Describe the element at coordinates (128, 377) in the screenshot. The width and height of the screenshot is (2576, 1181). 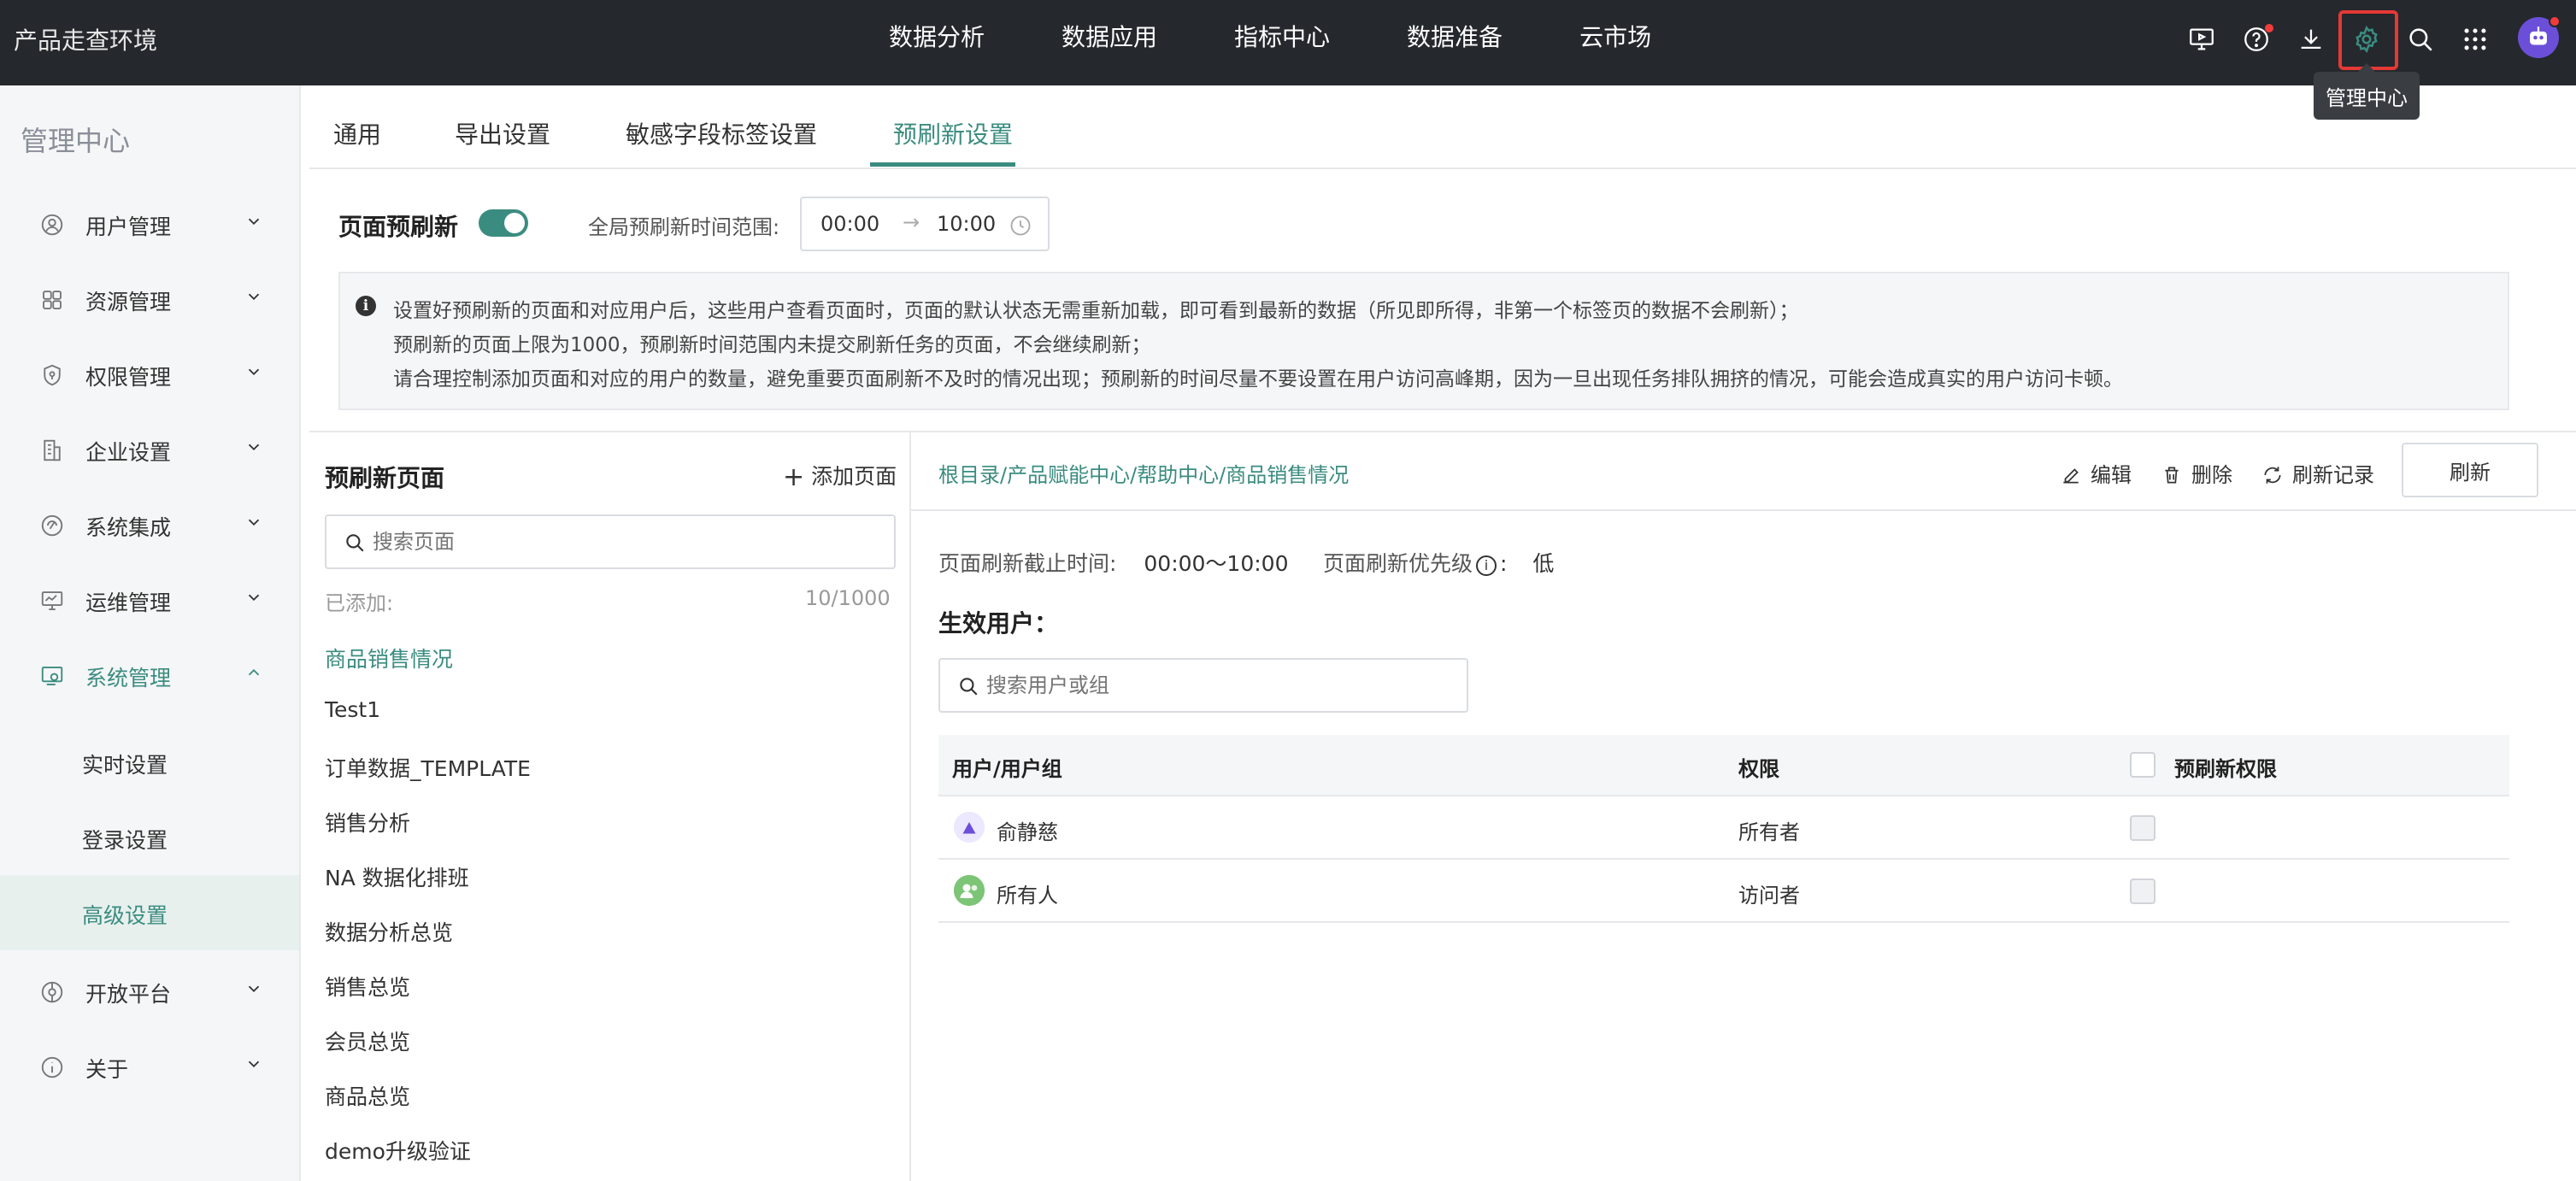
I see `sidebar-item-label: 权限管理` at that location.